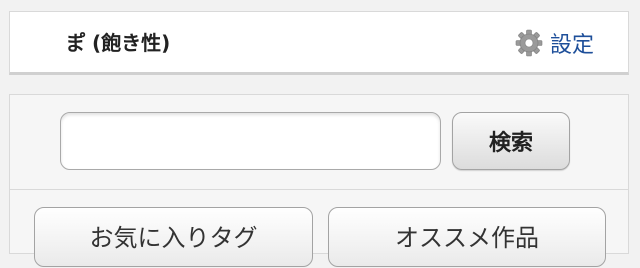 The width and height of the screenshot is (640, 268). What do you see at coordinates (173, 237) in the screenshot?
I see `favorite-tags-button: お気に入りタグ` at bounding box center [173, 237].